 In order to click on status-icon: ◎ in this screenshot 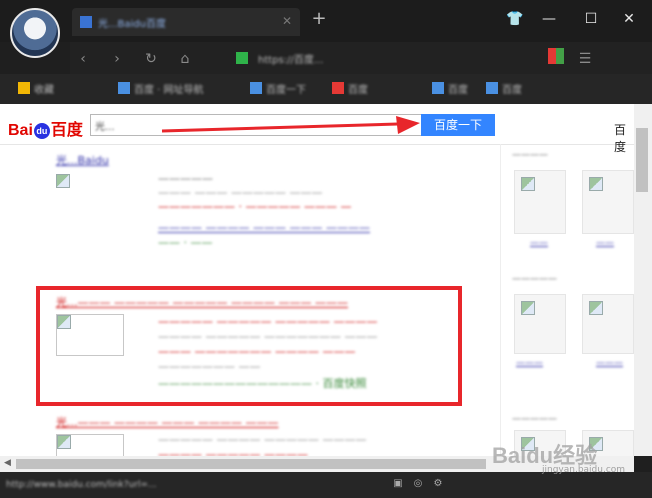, I will do `click(418, 484)`.